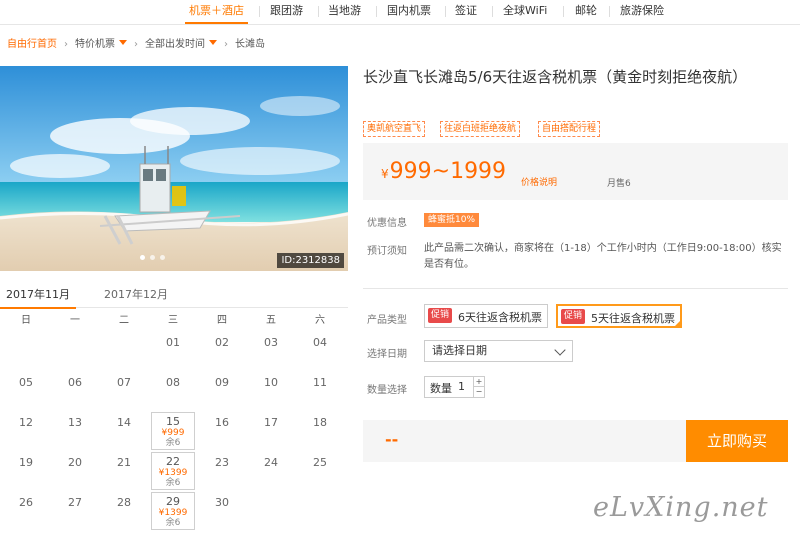  What do you see at coordinates (448, 171) in the screenshot?
I see `price-value: 999~1999` at bounding box center [448, 171].